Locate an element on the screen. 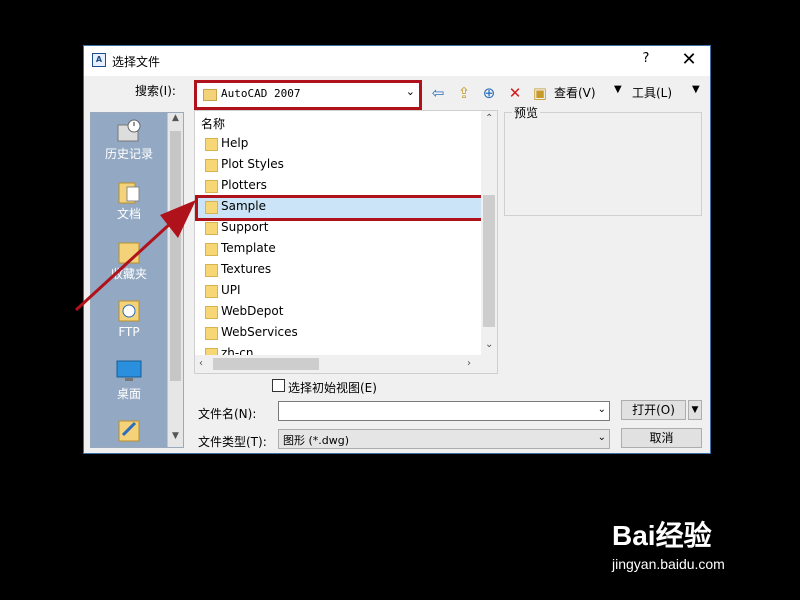 Image resolution: width=800 pixels, height=600 pixels. preview-pane is located at coordinates (603, 164).